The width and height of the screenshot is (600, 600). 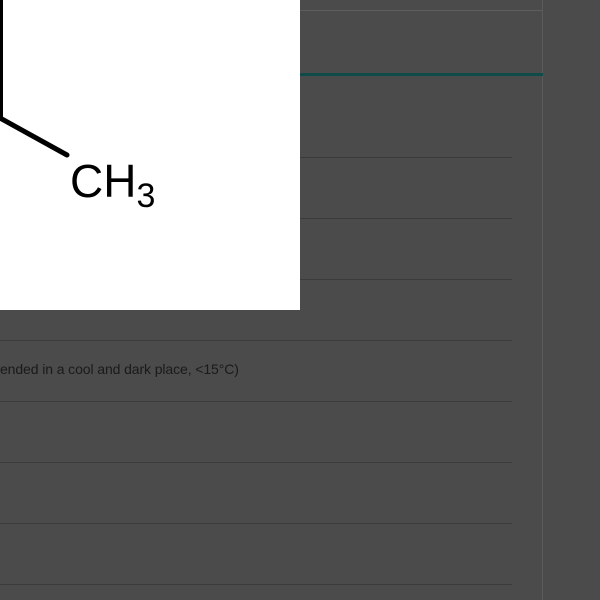 What do you see at coordinates (256, 371) in the screenshot?
I see `table-row: ended in a cool and dark place, <15°C)` at bounding box center [256, 371].